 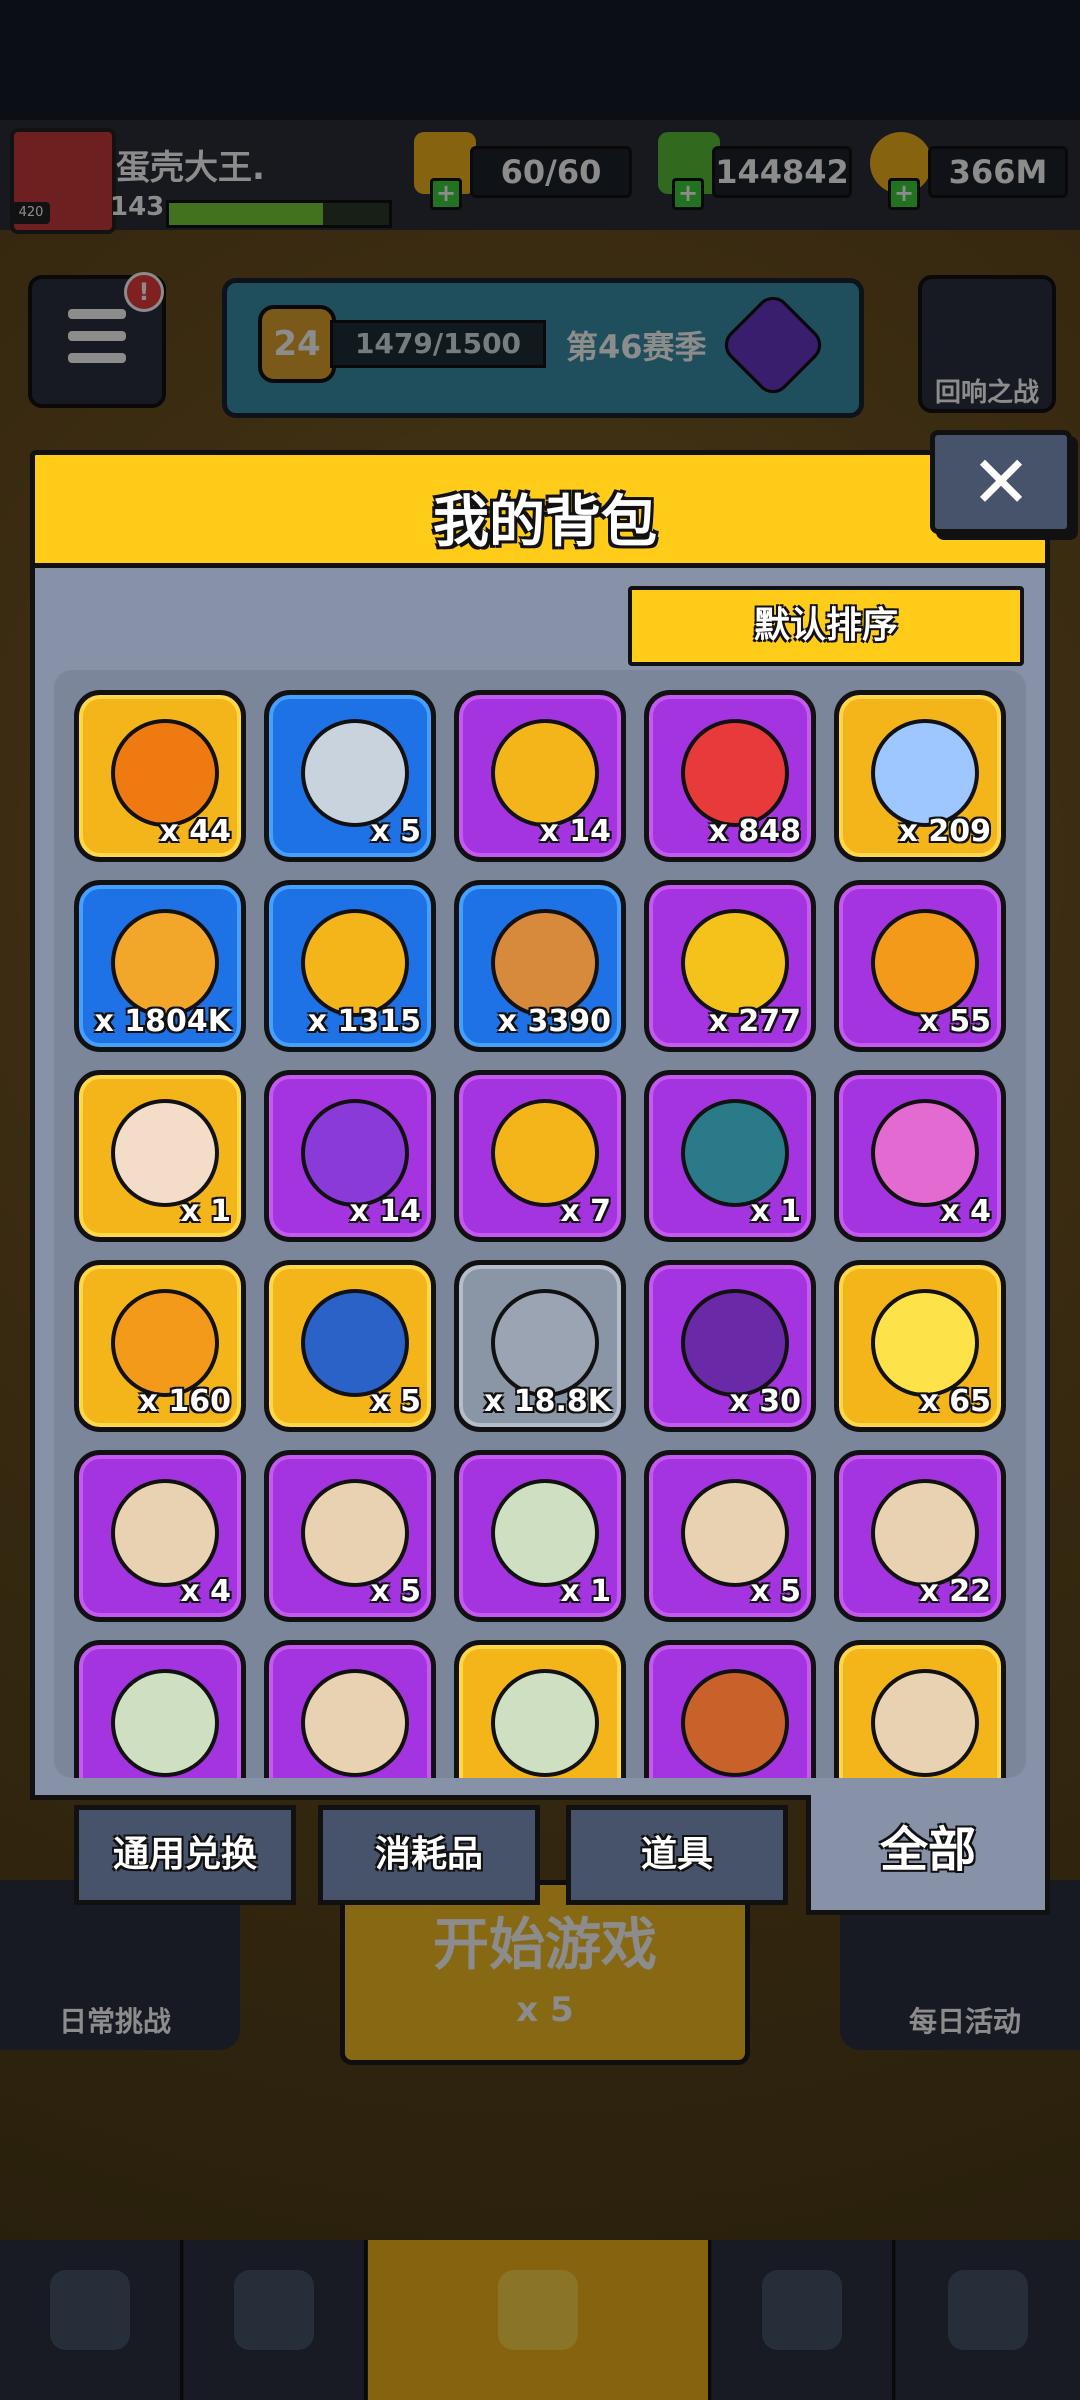 I want to click on flame-drop-icon, so click(x=165, y=963).